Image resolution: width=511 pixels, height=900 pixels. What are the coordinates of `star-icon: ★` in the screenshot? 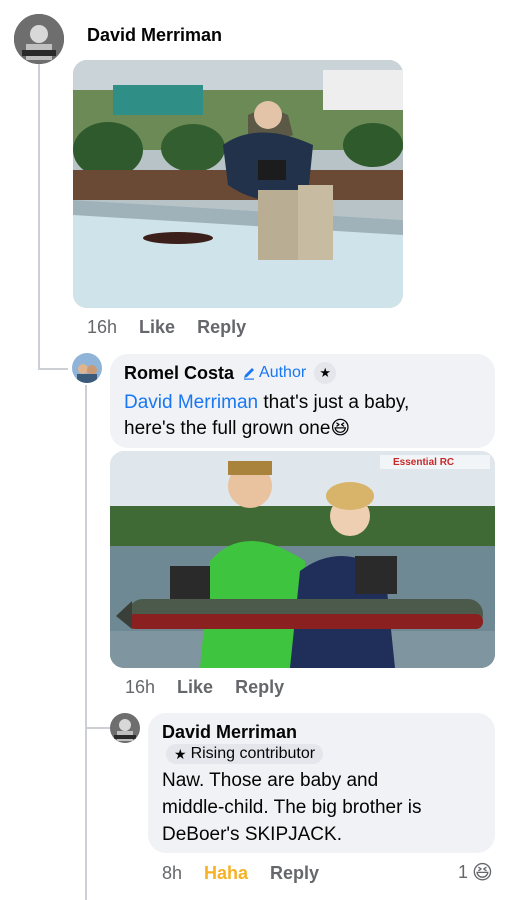 It's located at (180, 753).